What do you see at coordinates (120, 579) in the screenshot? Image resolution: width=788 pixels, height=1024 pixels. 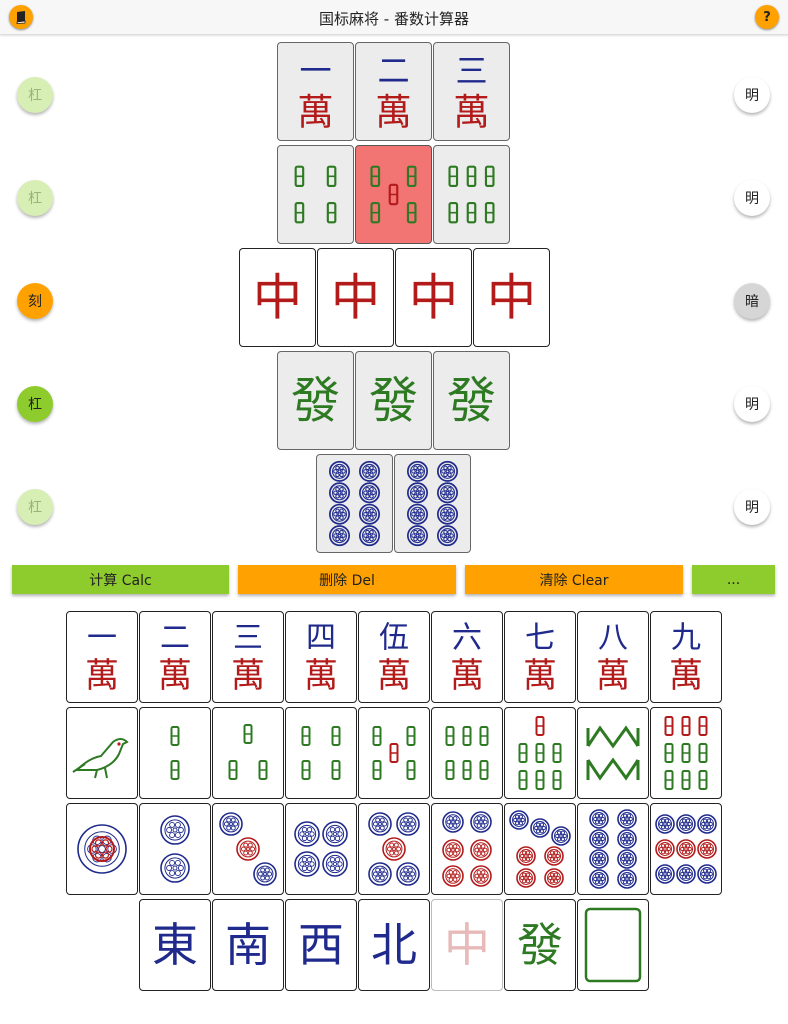 I see `calc-button: 计算 Calc` at bounding box center [120, 579].